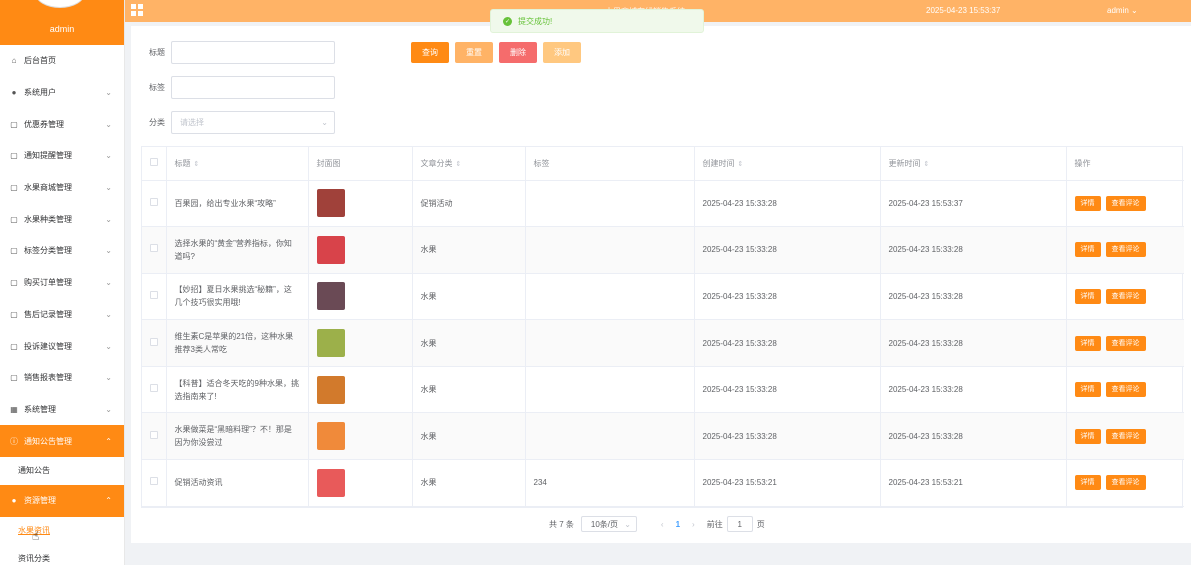  What do you see at coordinates (60, 4) in the screenshot?
I see `avatar` at bounding box center [60, 4].